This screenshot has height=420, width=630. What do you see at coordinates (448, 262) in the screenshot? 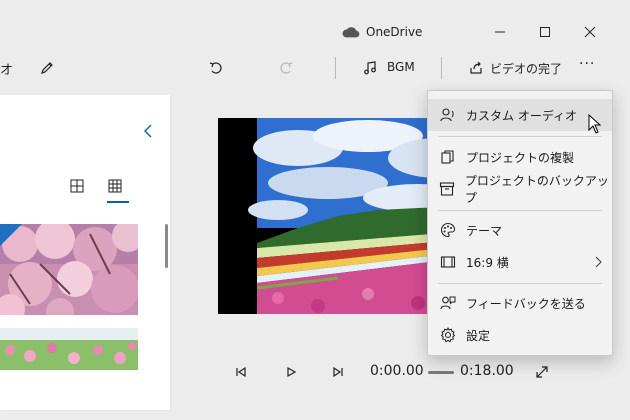
I see `aspect-ratio-icon` at bounding box center [448, 262].